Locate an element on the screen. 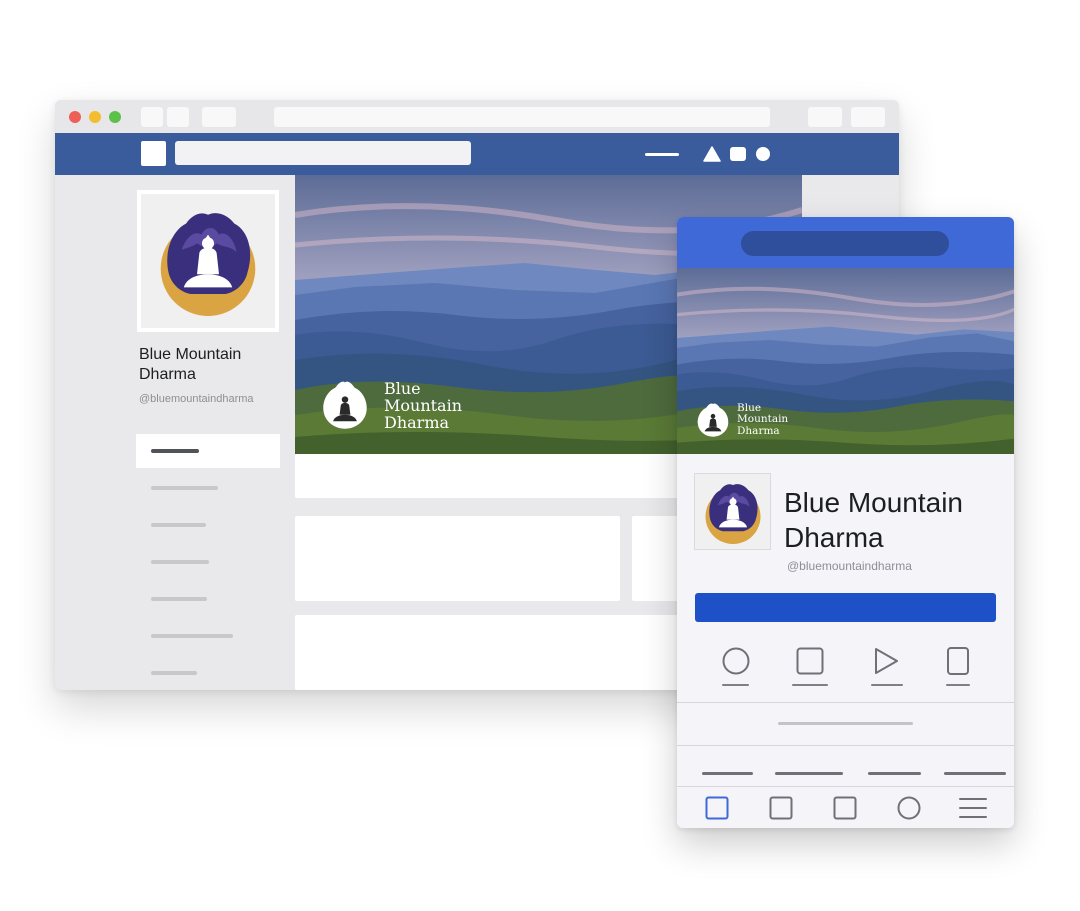 The width and height of the screenshot is (1080, 911). page-handle: @bluemountaindharma is located at coordinates (196, 399).